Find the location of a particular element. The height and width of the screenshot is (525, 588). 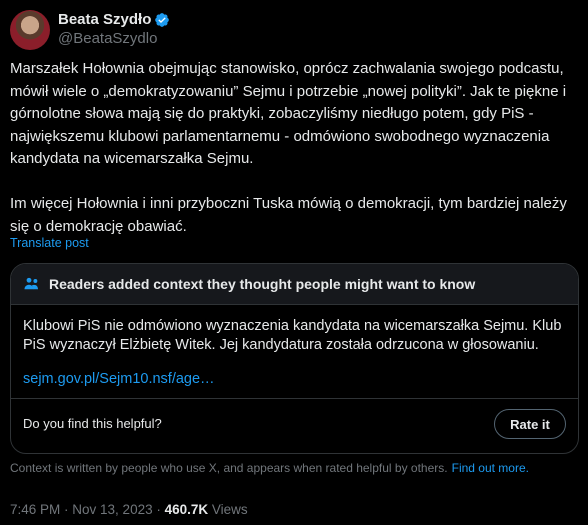

avatar is located at coordinates (30, 30).